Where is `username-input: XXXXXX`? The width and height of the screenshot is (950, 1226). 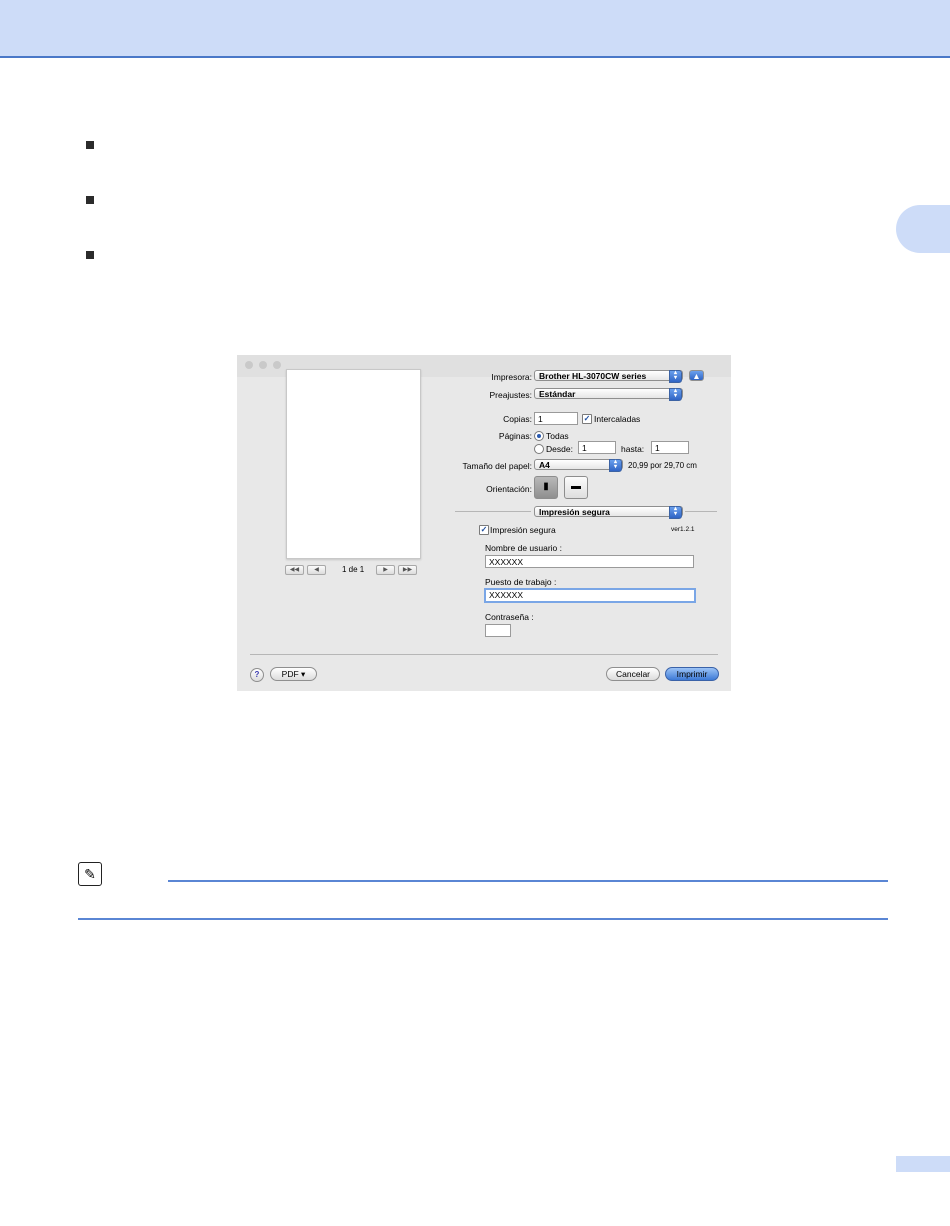 username-input: XXXXXX is located at coordinates (589, 561).